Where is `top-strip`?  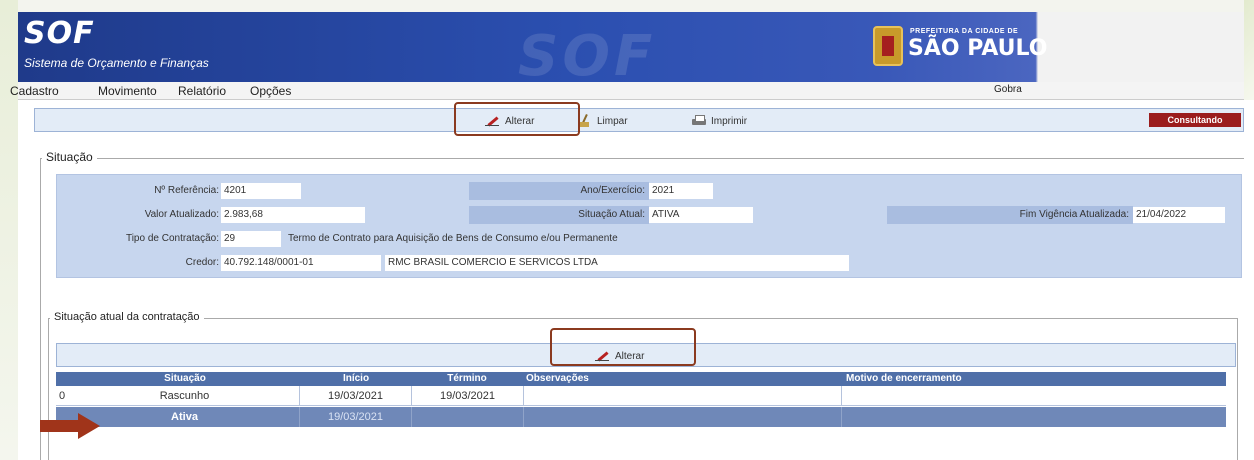 top-strip is located at coordinates (631, 6).